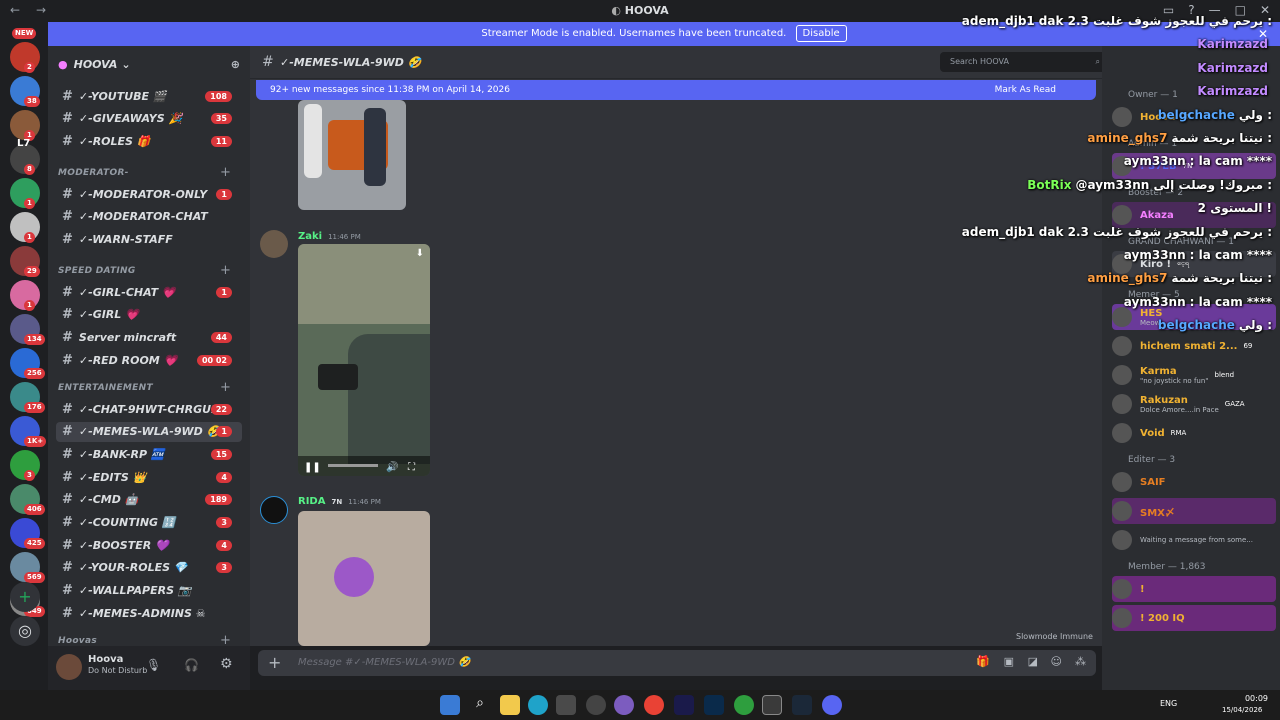 The image size is (1280, 720). I want to click on channel-item: # ✓-COUNTING 🔢 3, so click(149, 523).